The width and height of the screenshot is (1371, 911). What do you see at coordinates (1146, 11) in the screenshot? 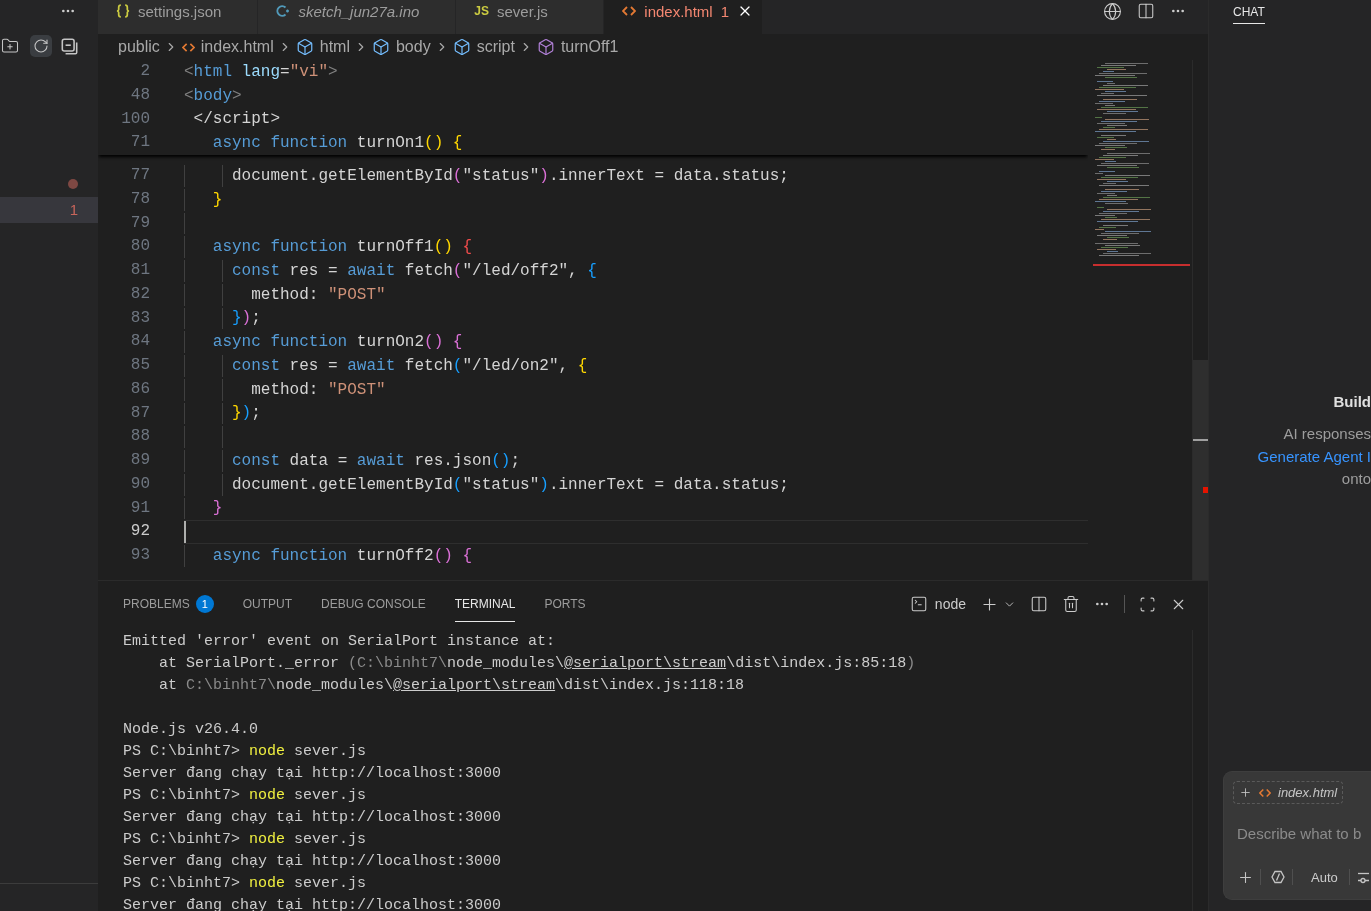
I see `split-editor-icon` at bounding box center [1146, 11].